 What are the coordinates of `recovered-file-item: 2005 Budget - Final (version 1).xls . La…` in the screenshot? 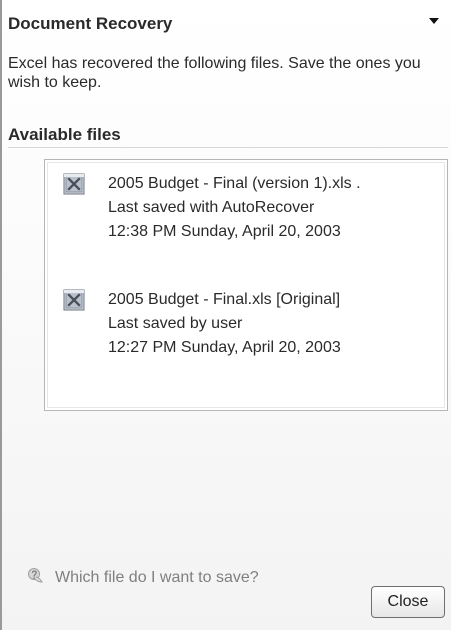 It's located at (248, 218).